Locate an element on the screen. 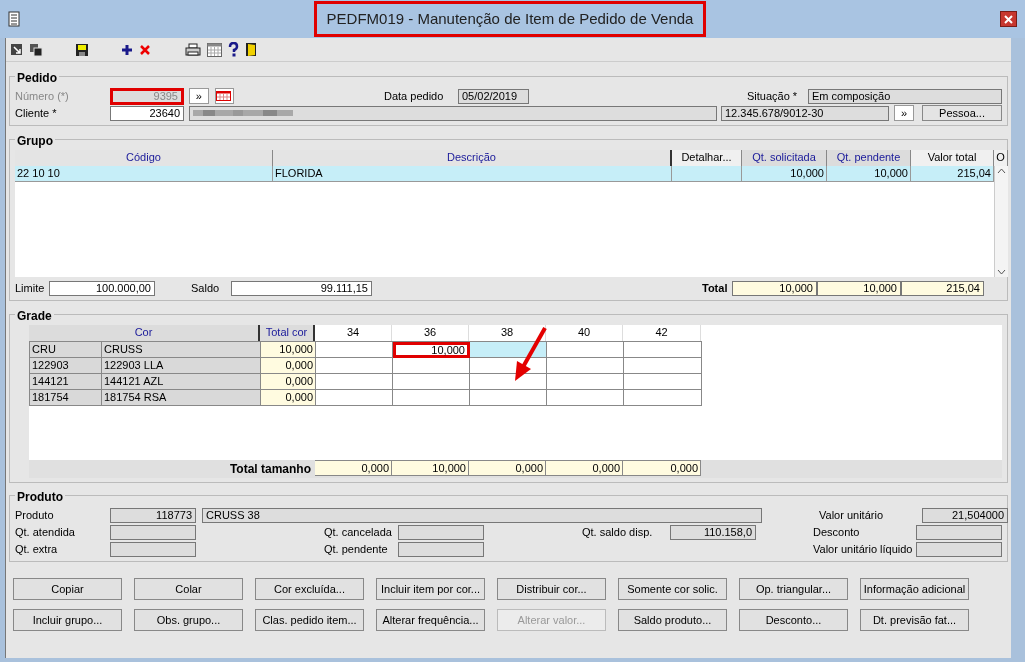  windows-icon is located at coordinates (36, 49).